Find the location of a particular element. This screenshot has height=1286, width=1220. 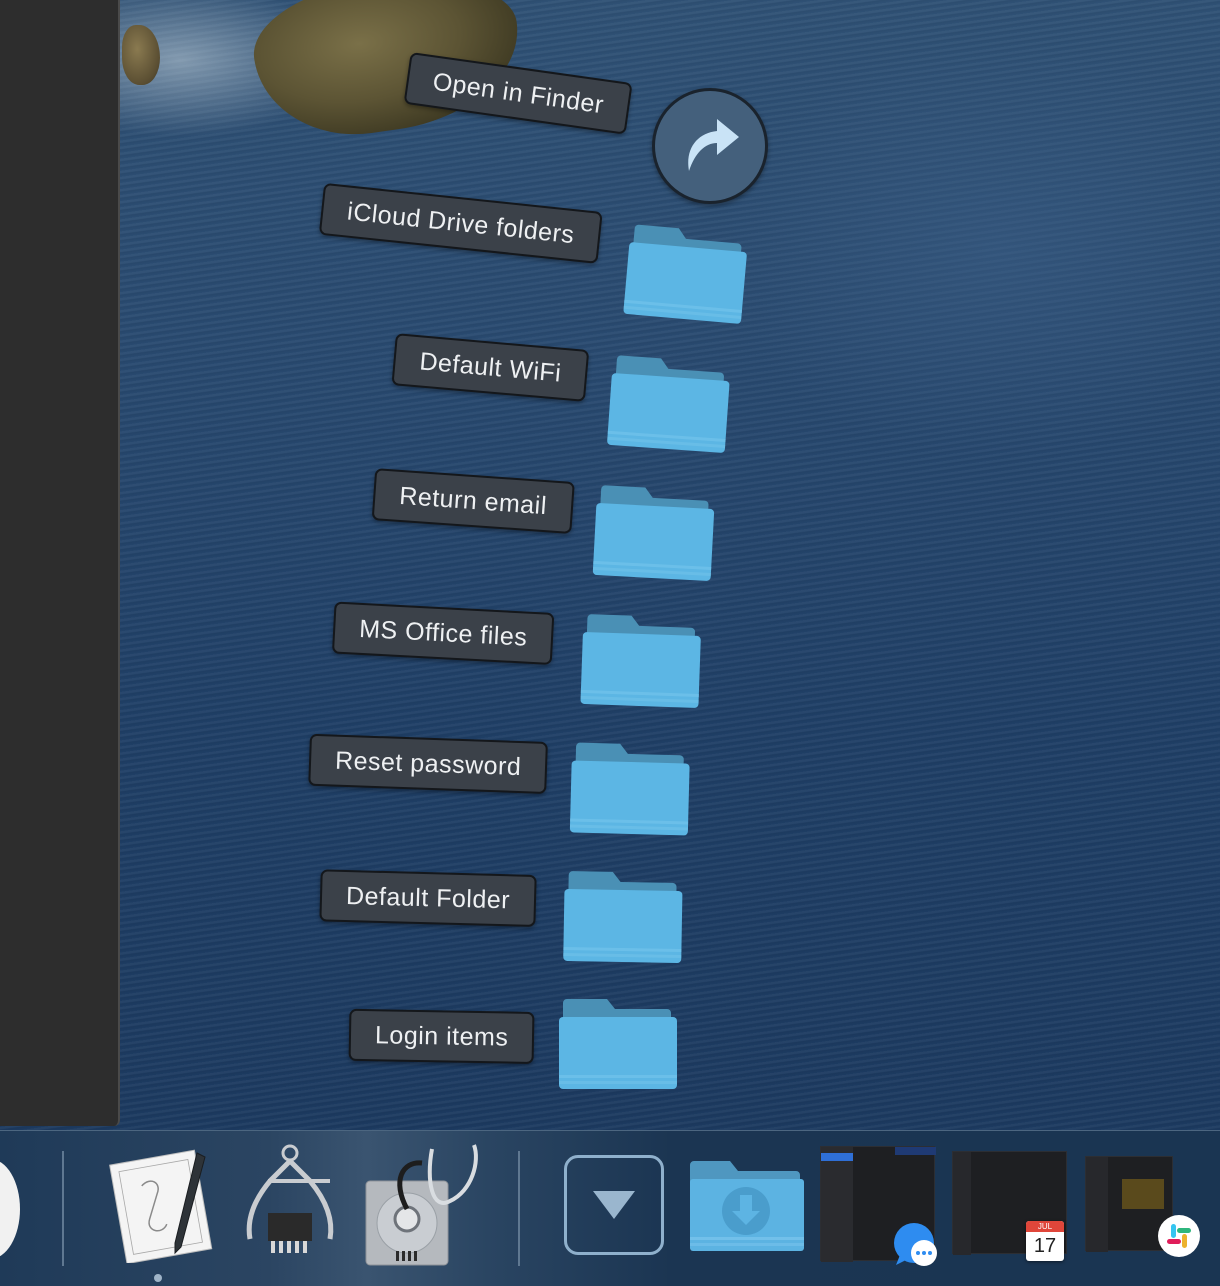

disk-utility-icon is located at coordinates (424, 1206).